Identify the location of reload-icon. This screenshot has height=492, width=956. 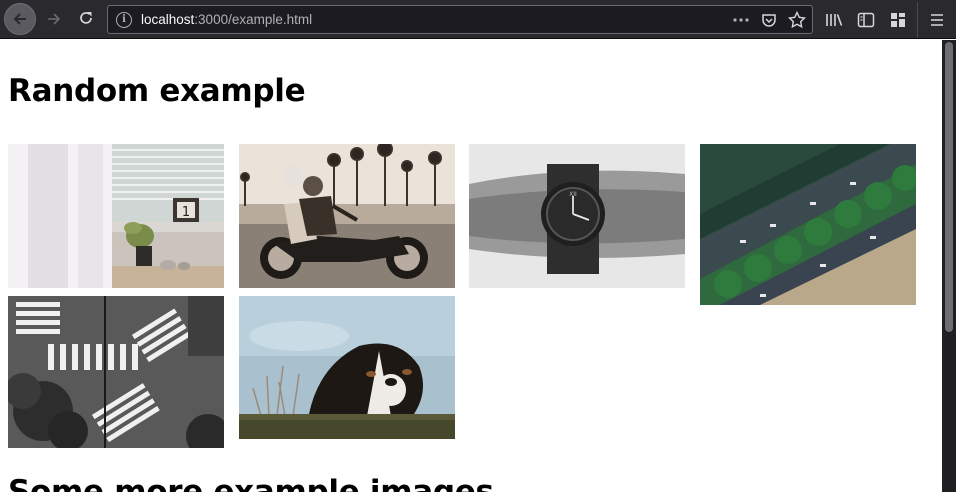
(86, 18).